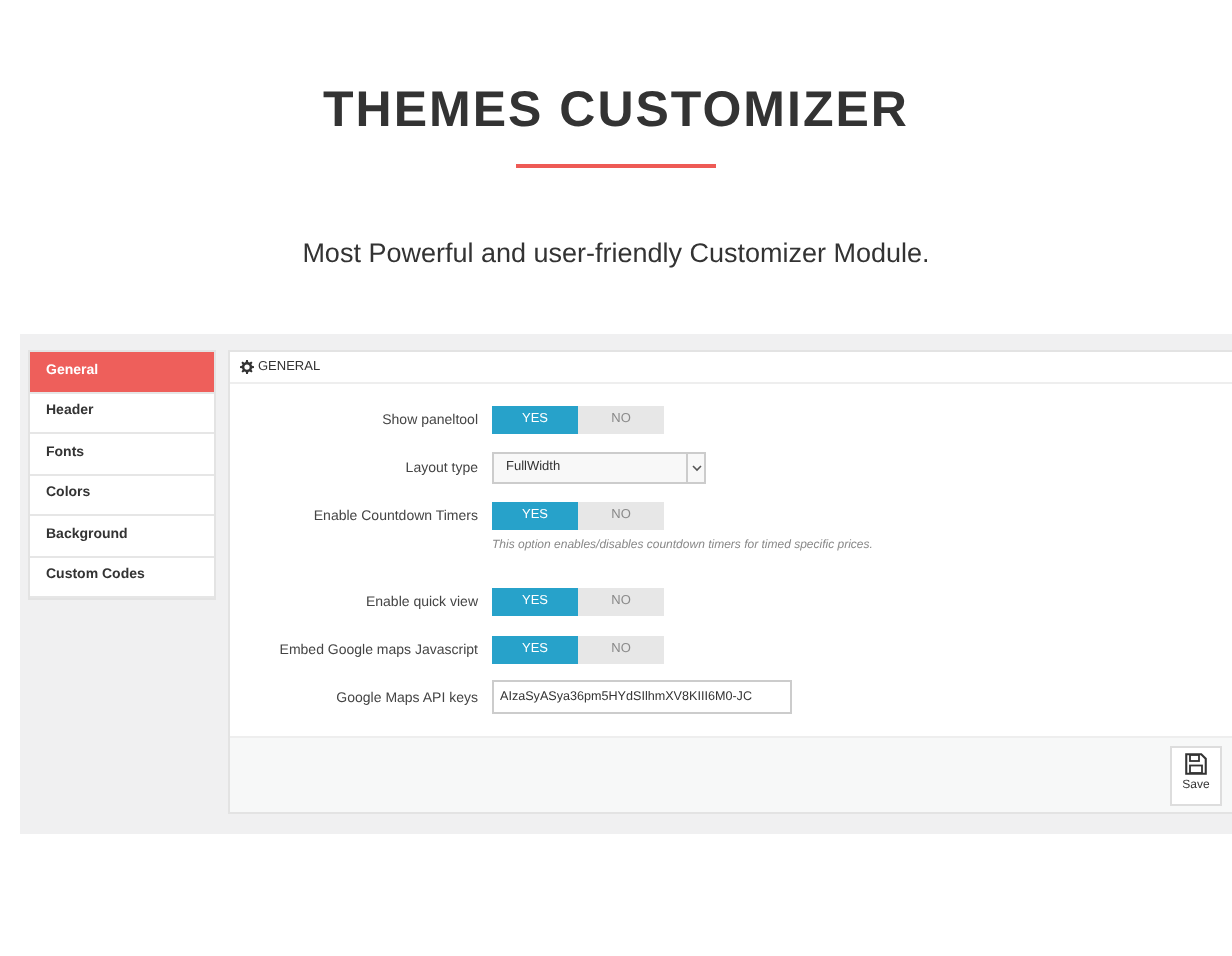 The height and width of the screenshot is (956, 1232). I want to click on caret-icon, so click(696, 468).